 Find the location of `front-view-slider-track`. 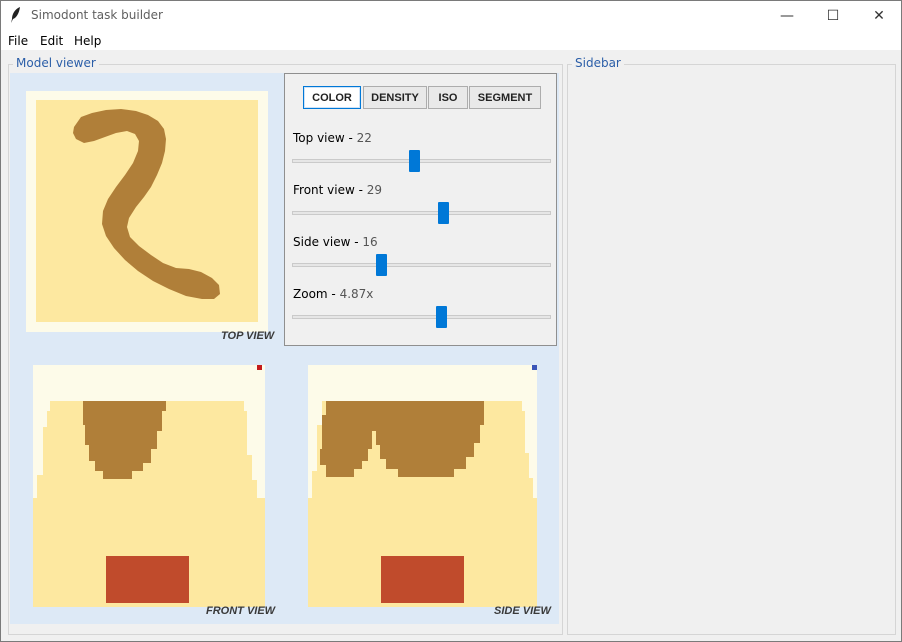

front-view-slider-track is located at coordinates (421, 213).